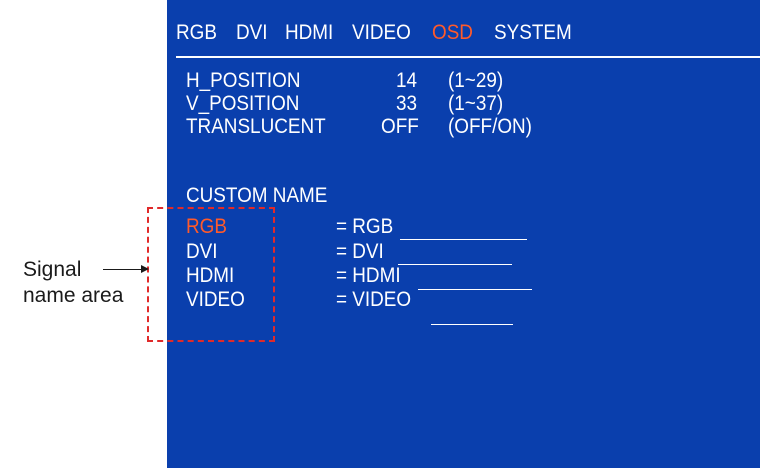  What do you see at coordinates (381, 33) in the screenshot?
I see `tab-video: VIDEO` at bounding box center [381, 33].